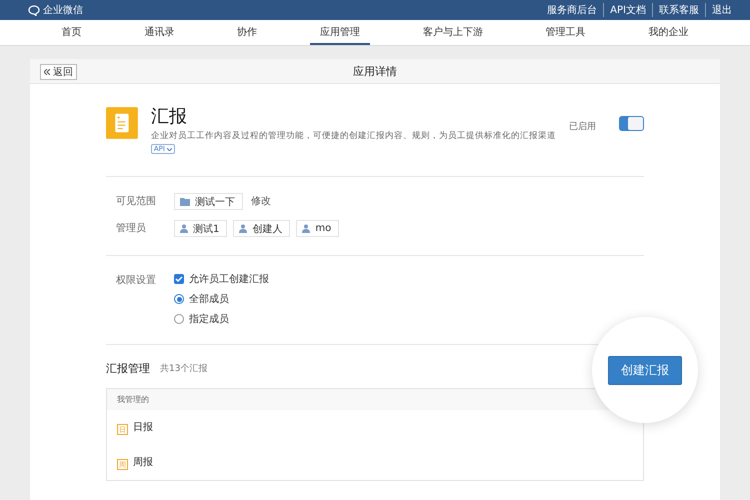 The height and width of the screenshot is (500, 750). Describe the element at coordinates (221, 279) in the screenshot. I see `allow-checkbox: 允许员工创建汇报` at that location.